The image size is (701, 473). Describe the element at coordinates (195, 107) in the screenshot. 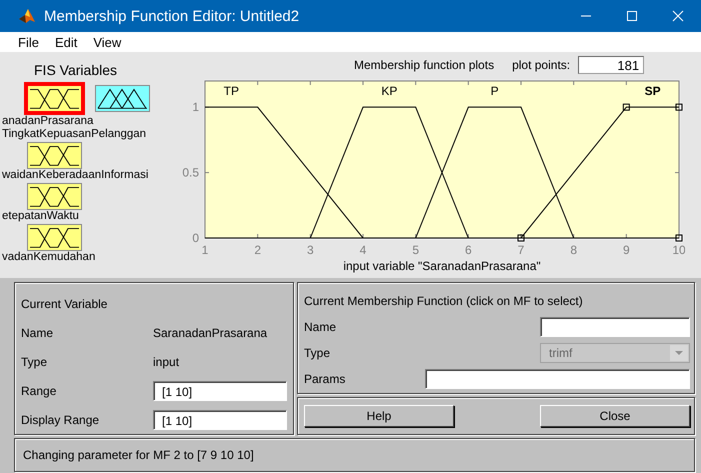

I see `y-tick-label: 1` at that location.